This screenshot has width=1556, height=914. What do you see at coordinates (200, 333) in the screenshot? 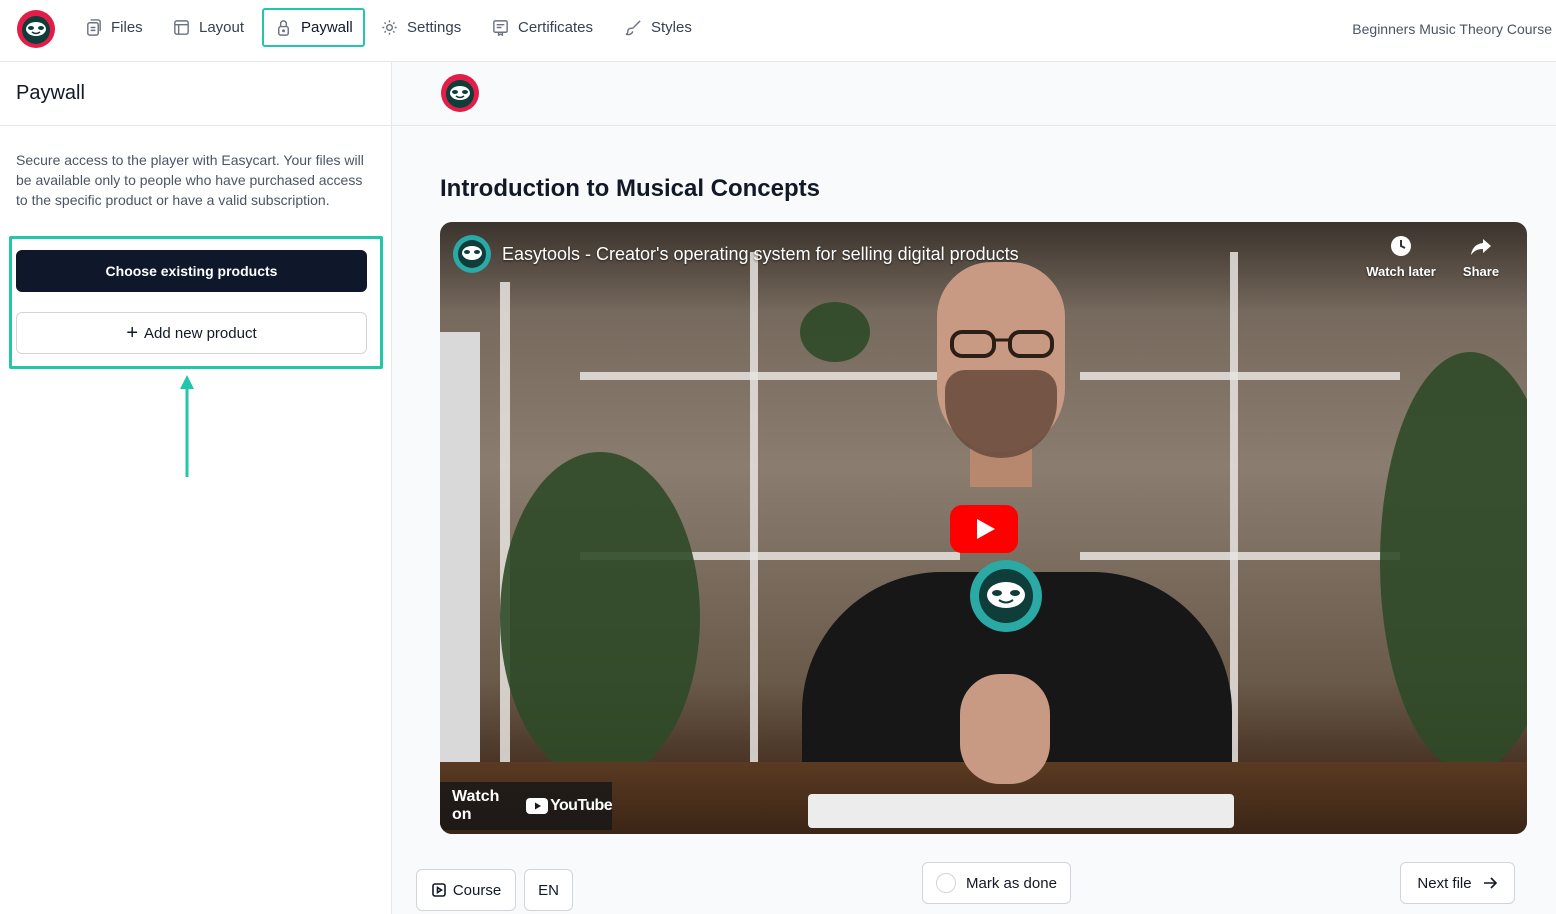
I see `add-new-product-label: Add new product` at bounding box center [200, 333].